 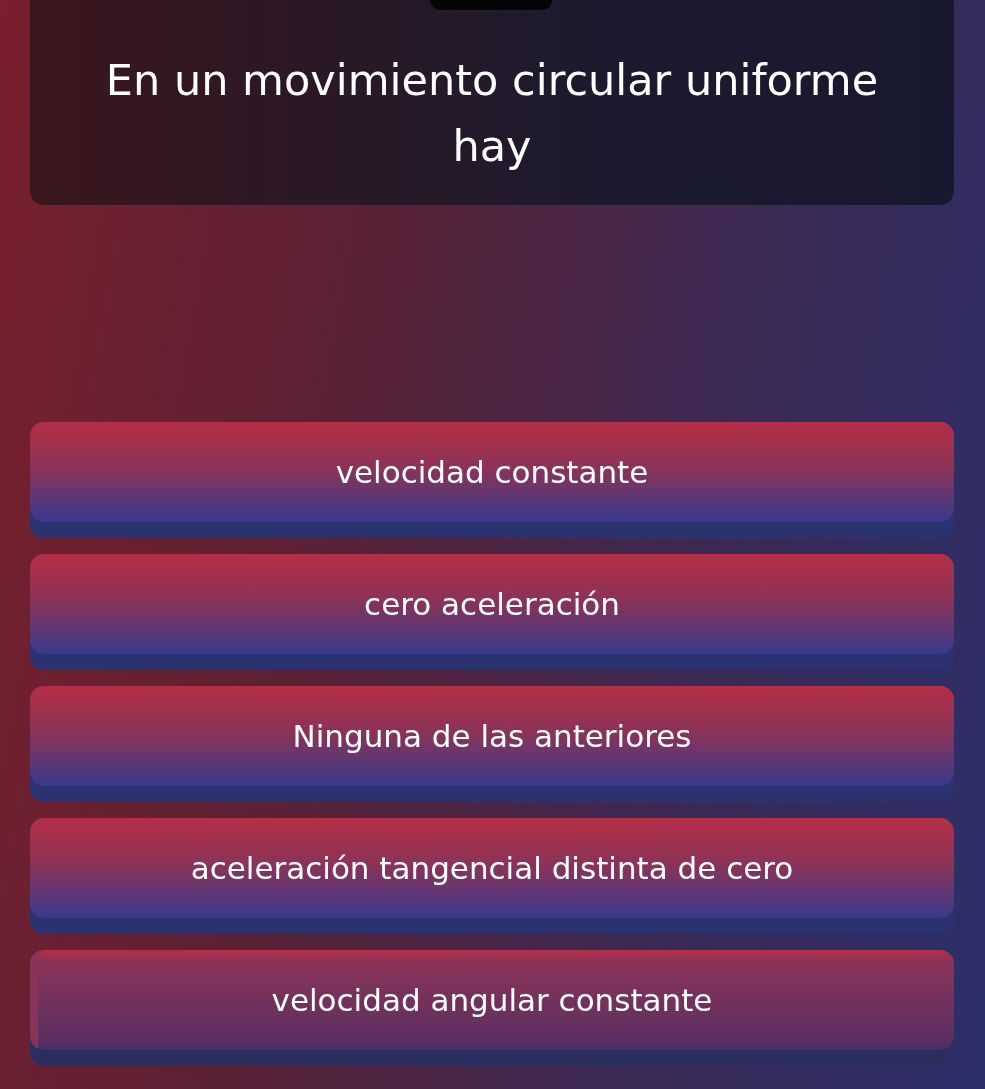 What do you see at coordinates (492, 1008) in the screenshot?
I see `answer-button: velocidad angular constante` at bounding box center [492, 1008].